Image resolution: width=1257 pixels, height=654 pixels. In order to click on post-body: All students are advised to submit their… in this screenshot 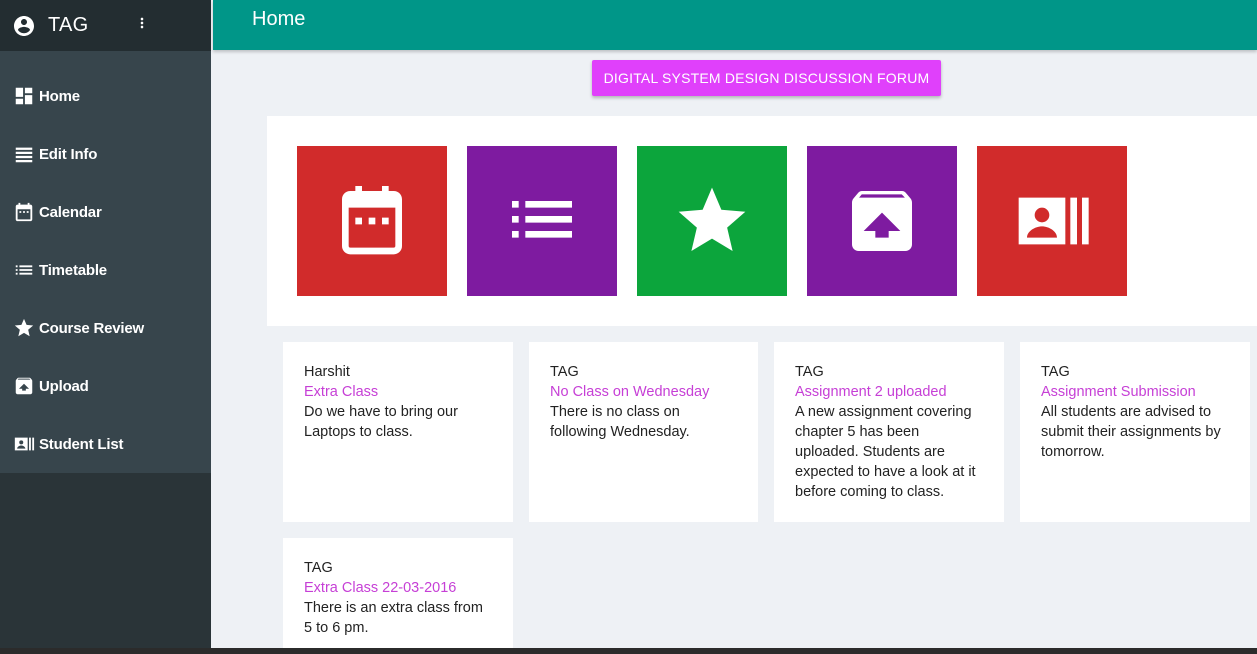, I will do `click(1131, 432)`.